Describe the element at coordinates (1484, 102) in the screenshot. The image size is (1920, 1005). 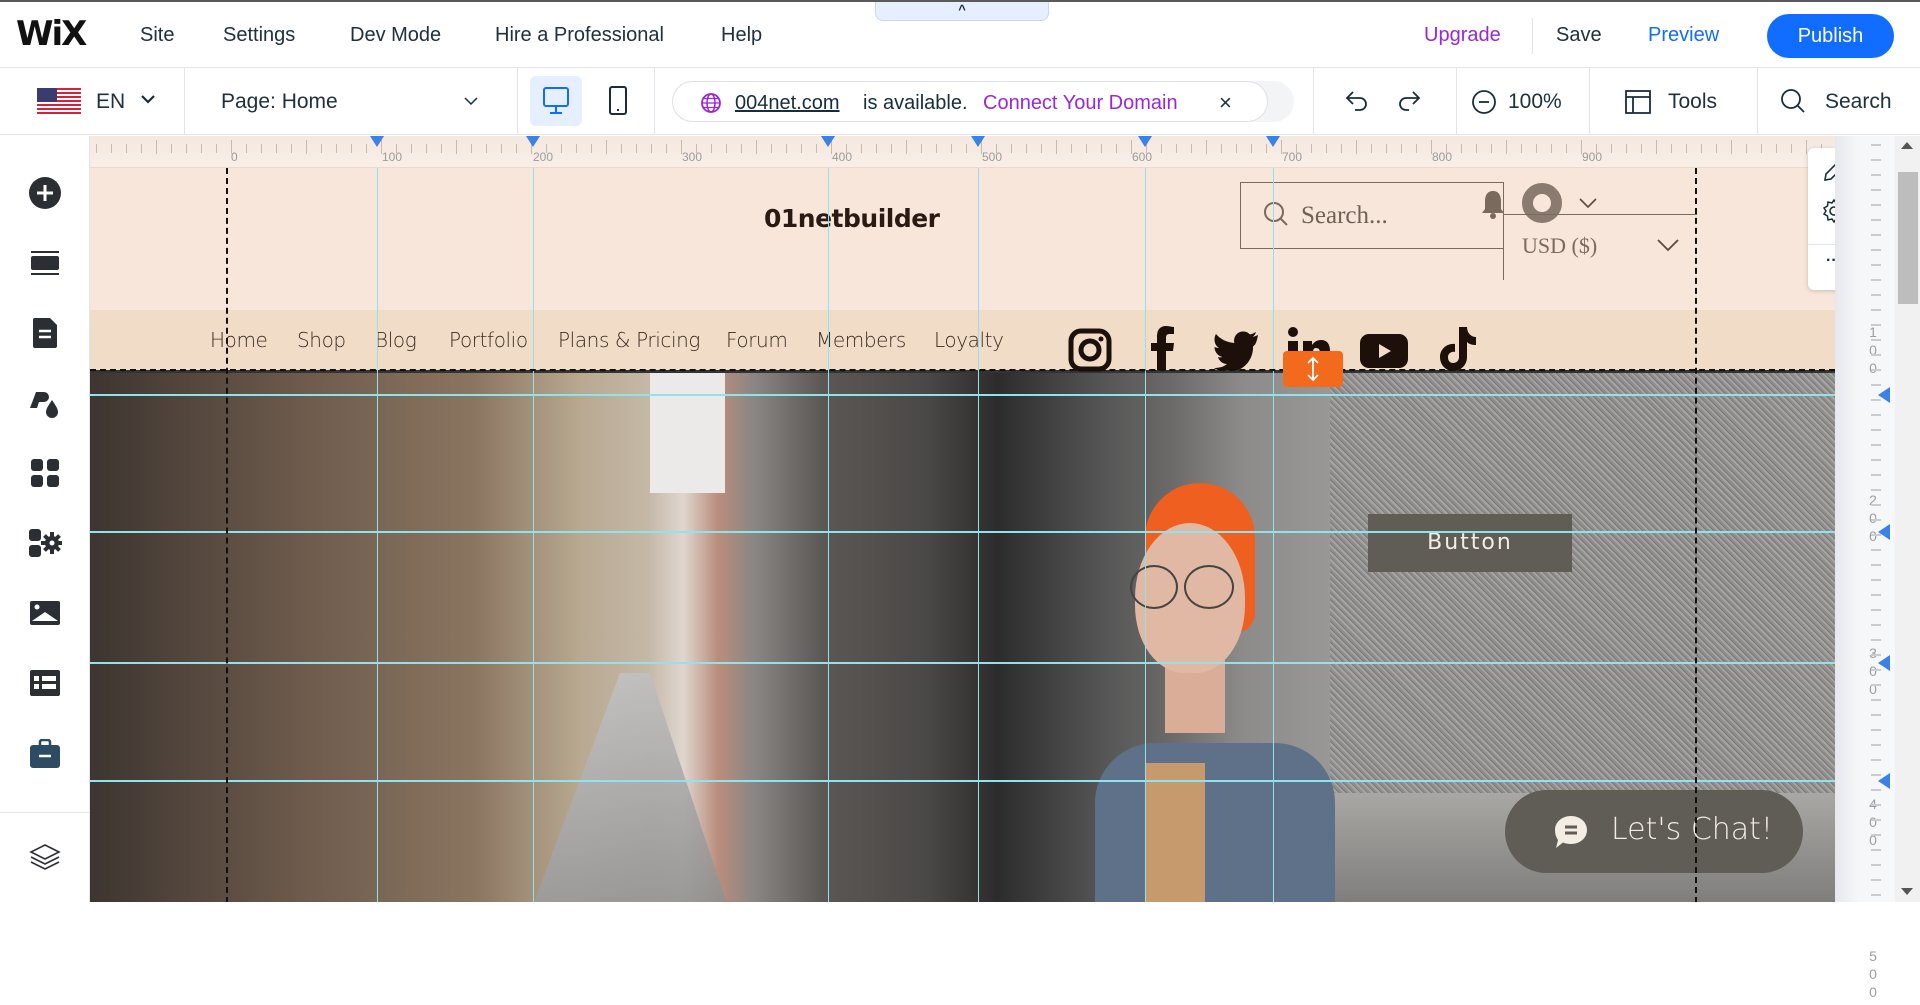
I see `zoom-out-icon` at that location.